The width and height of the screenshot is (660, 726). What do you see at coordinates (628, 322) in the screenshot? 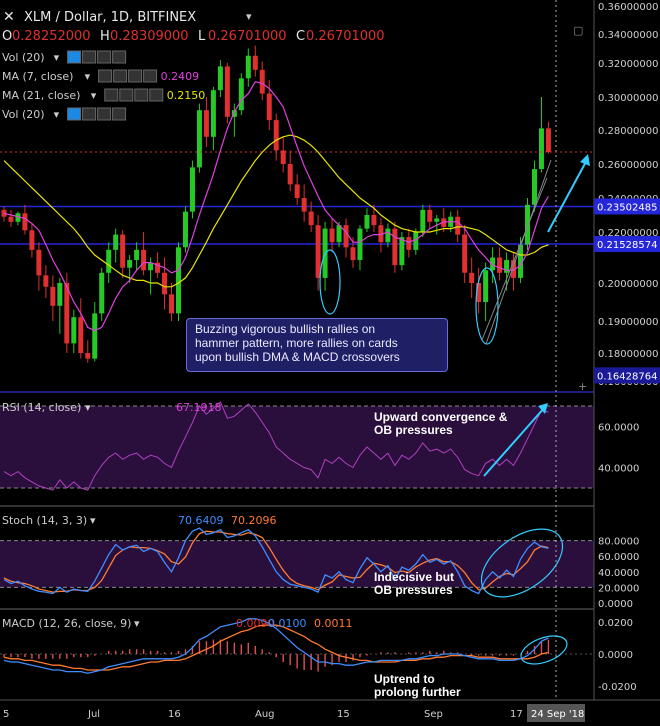
I see `price-tick-label: 0.19000000` at bounding box center [628, 322].